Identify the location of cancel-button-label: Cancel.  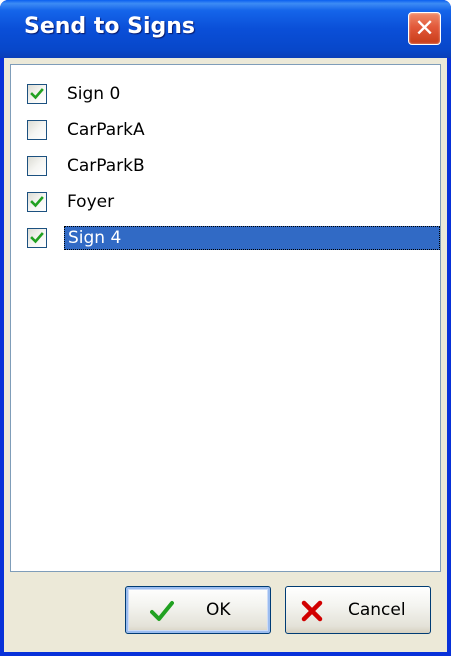
(377, 610).